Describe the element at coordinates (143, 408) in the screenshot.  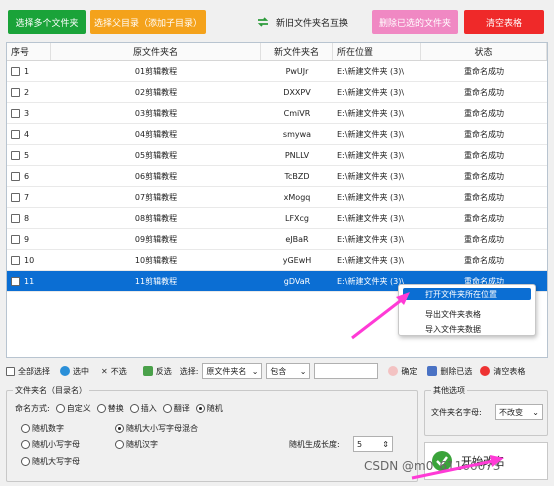
I see `mode-insert-radio: 插入` at that location.